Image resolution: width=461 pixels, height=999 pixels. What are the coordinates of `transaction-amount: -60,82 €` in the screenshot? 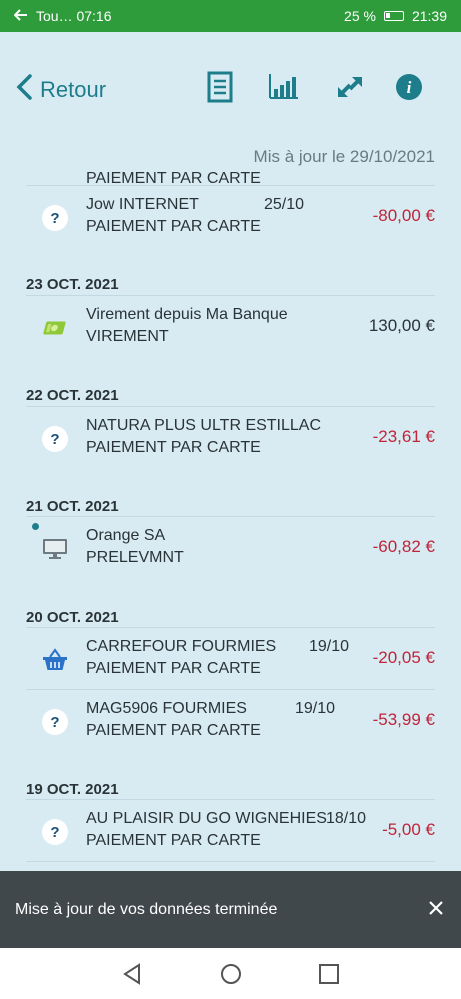 It's located at (403, 546).